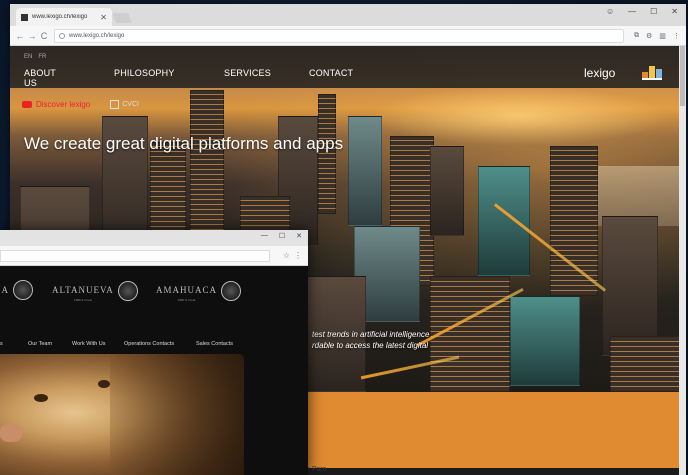 The height and width of the screenshot is (475, 688). I want to click on lion-hero-image, so click(122, 414).